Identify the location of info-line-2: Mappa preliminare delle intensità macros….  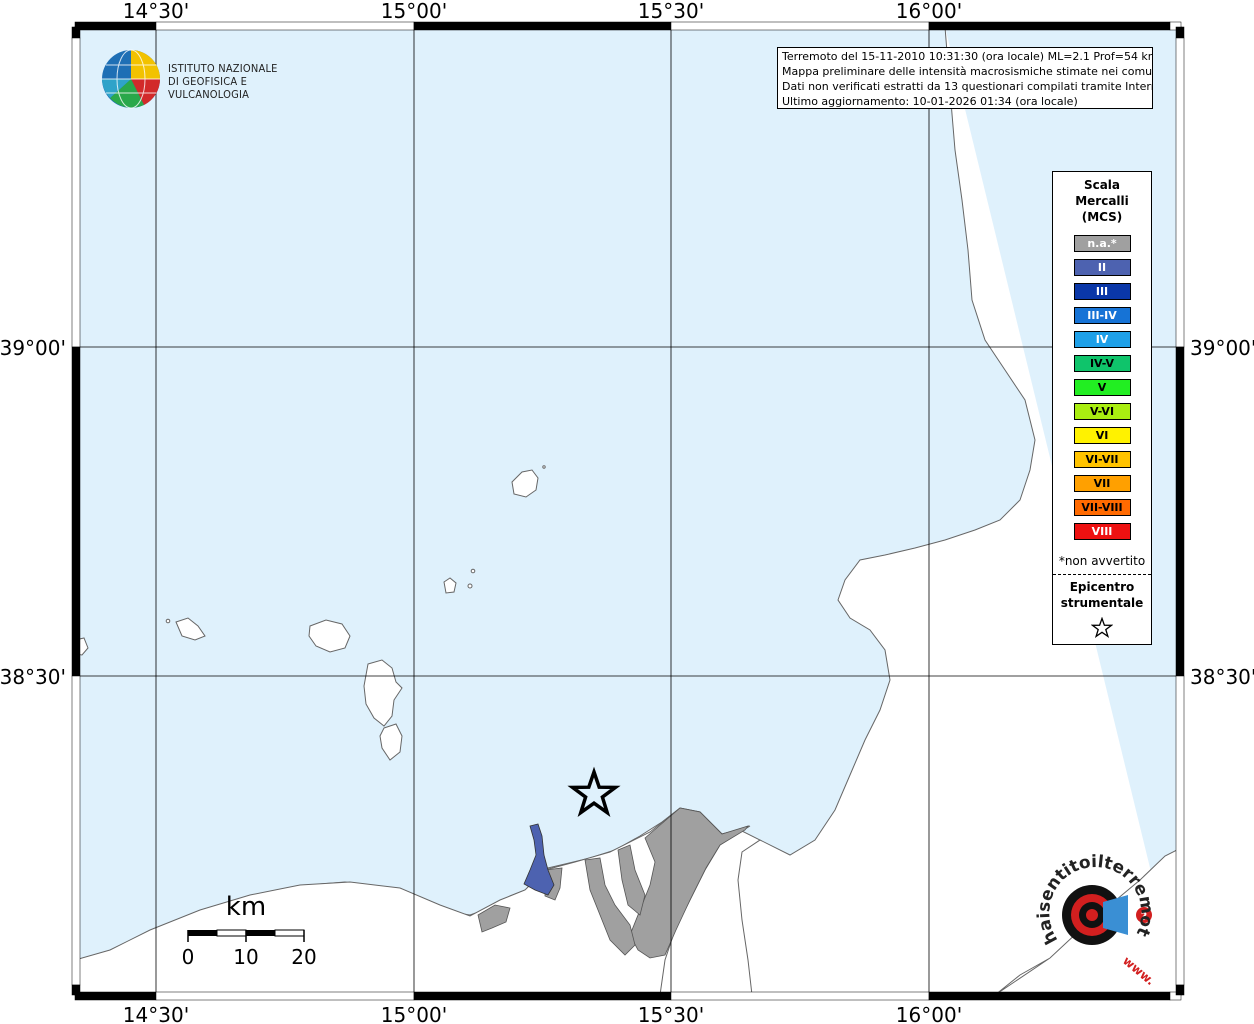
(967, 71).